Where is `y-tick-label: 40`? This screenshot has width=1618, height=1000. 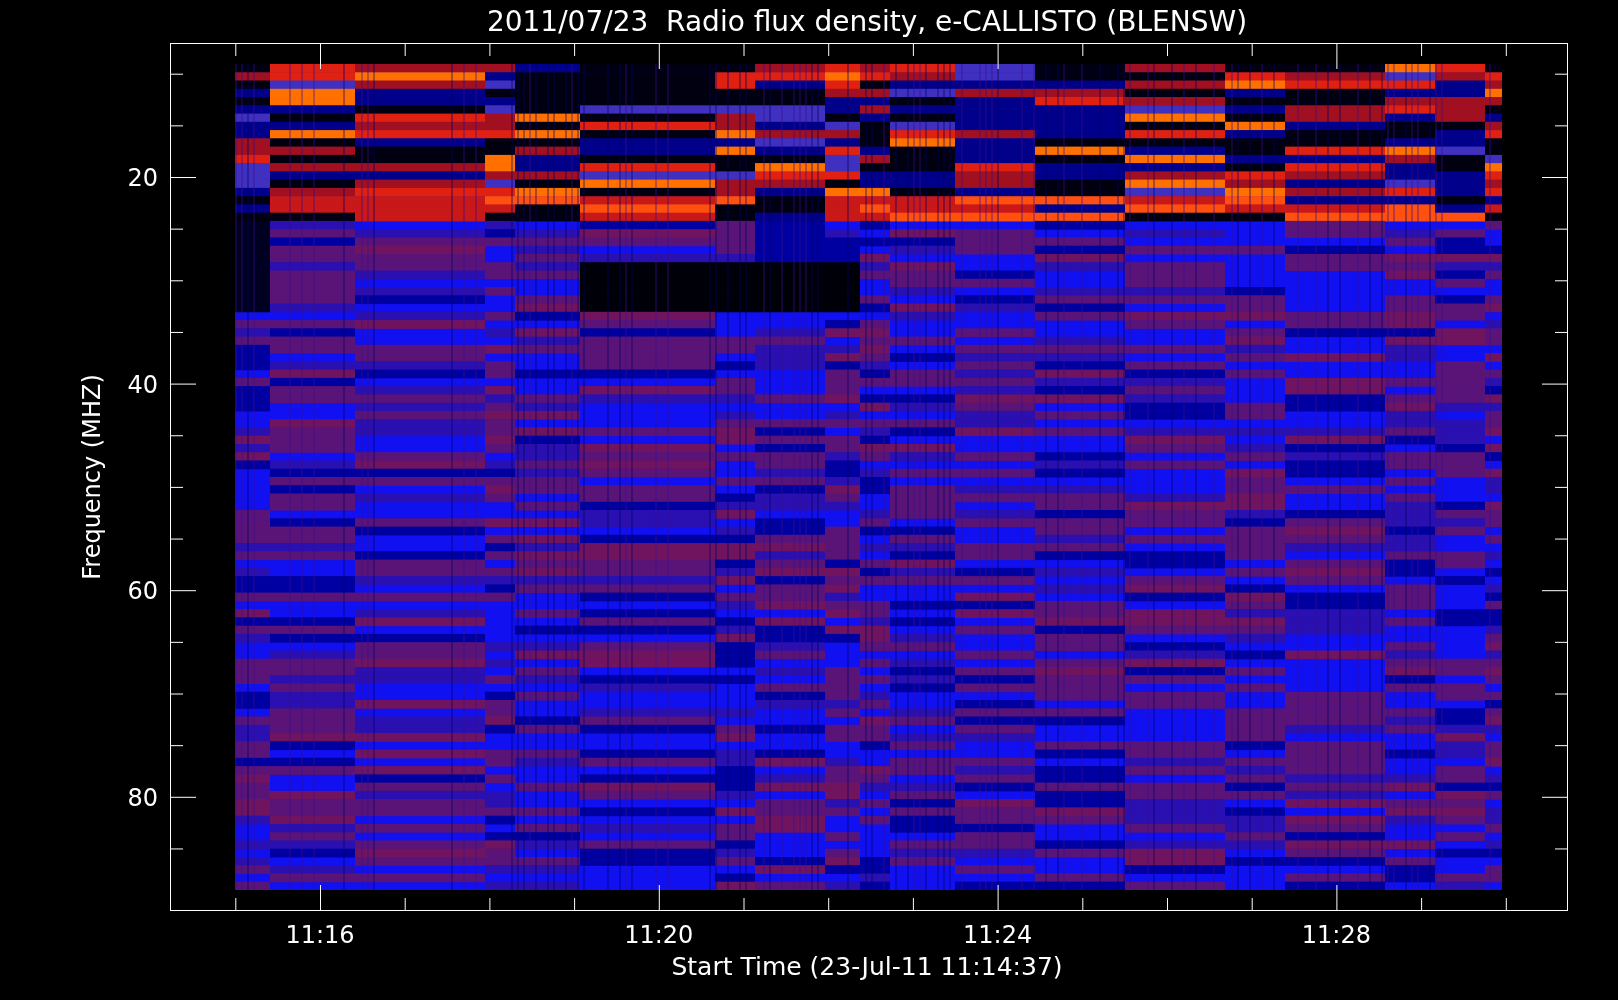 y-tick-label: 40 is located at coordinates (142, 384).